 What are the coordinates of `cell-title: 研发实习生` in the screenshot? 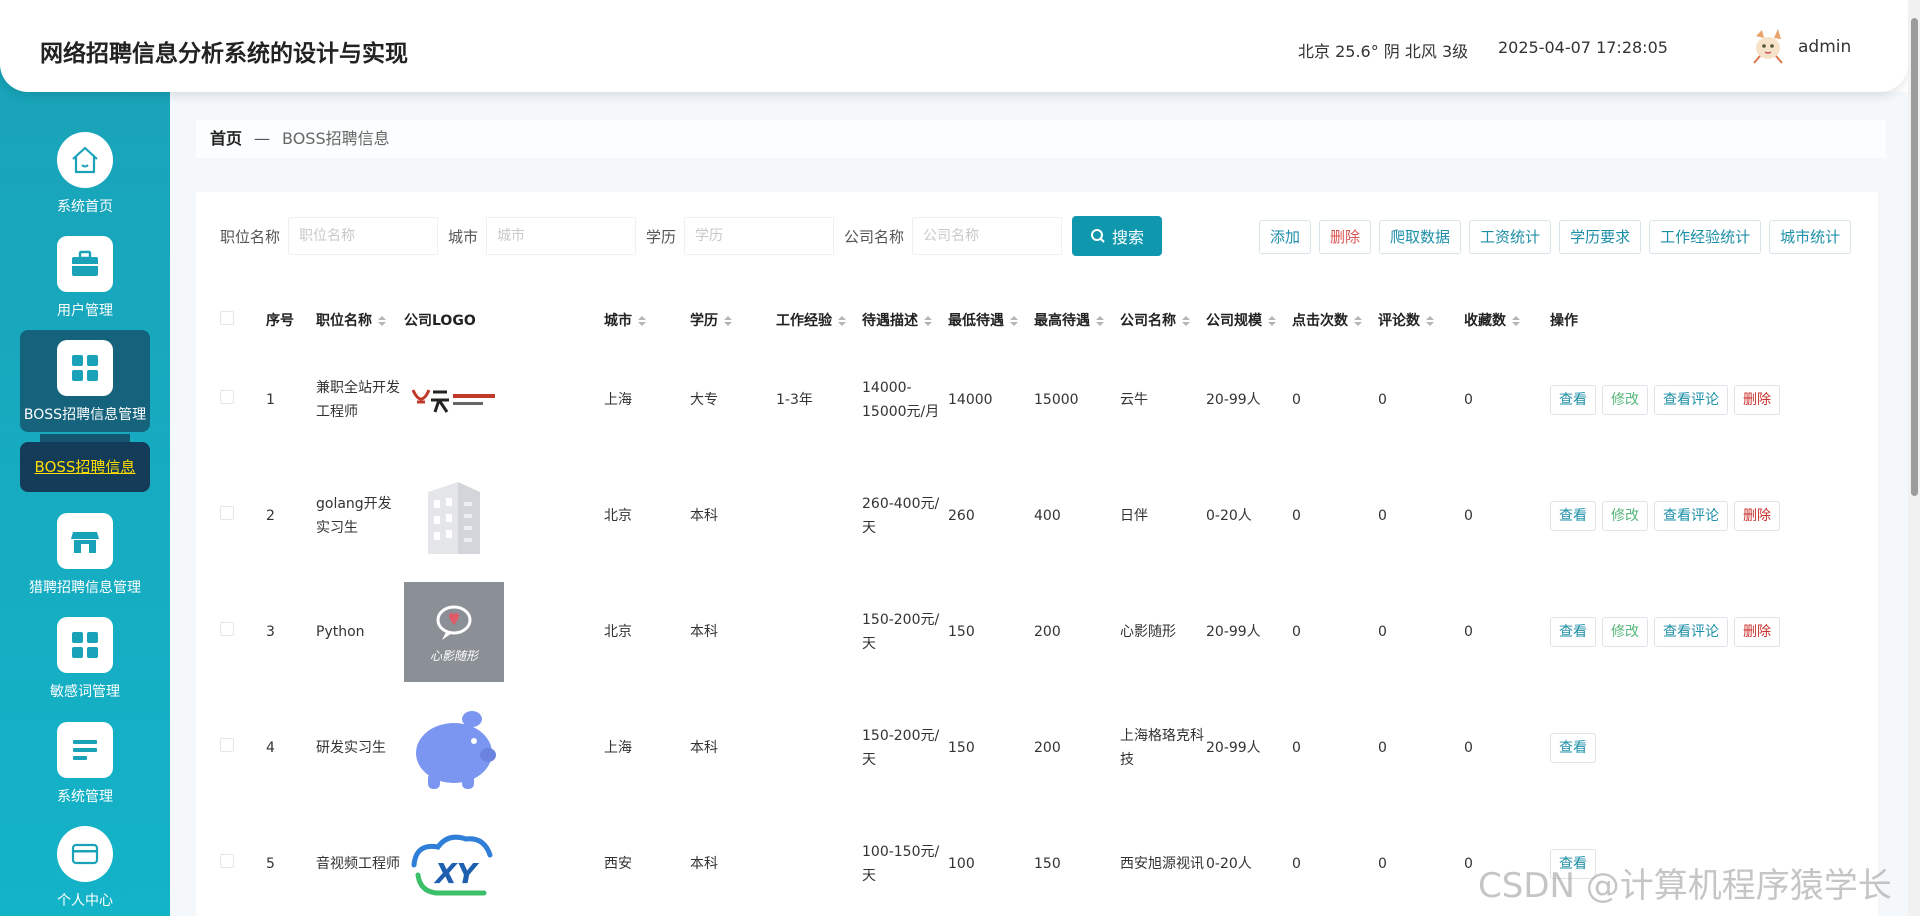 It's located at (351, 748).